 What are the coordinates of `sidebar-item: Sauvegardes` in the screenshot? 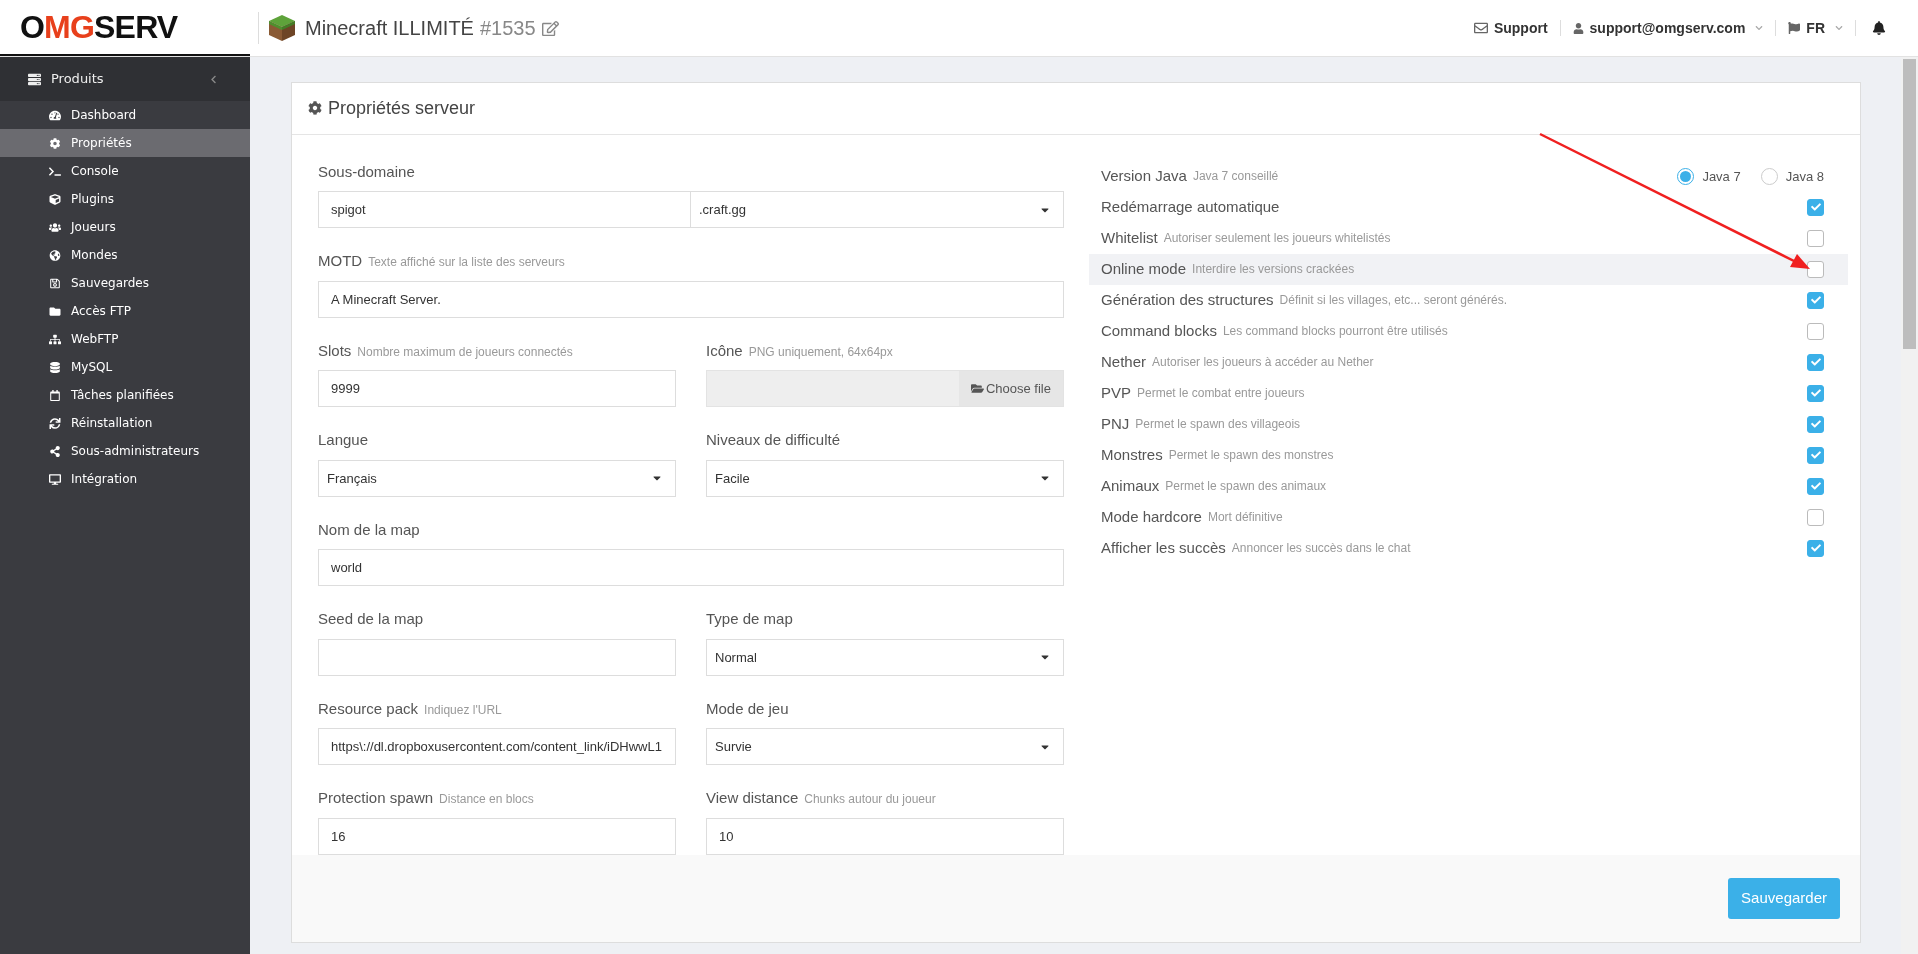 It's located at (125, 283).